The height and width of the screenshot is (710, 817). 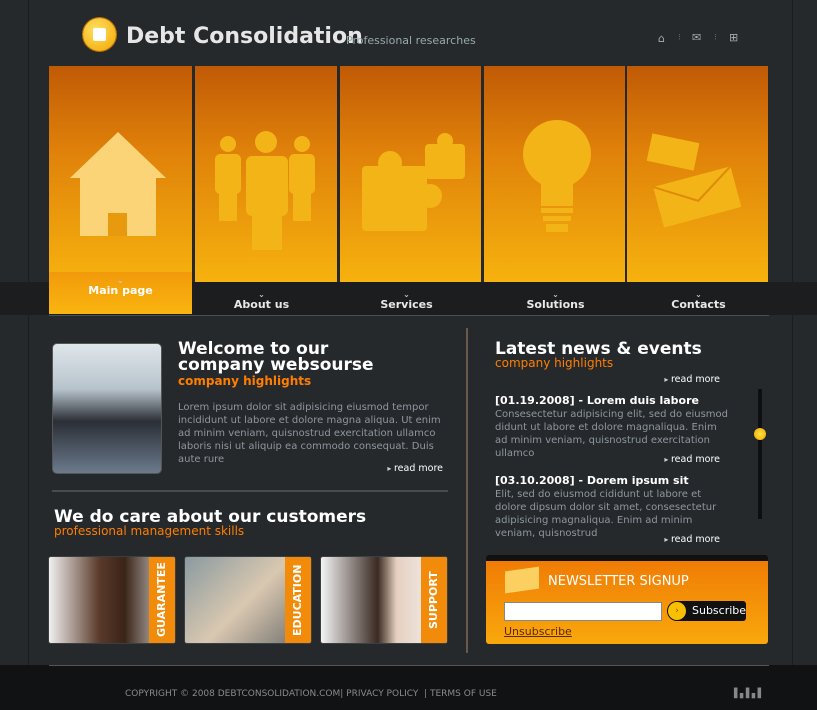 What do you see at coordinates (162, 600) in the screenshot?
I see `card-label: GUARANTEE` at bounding box center [162, 600].